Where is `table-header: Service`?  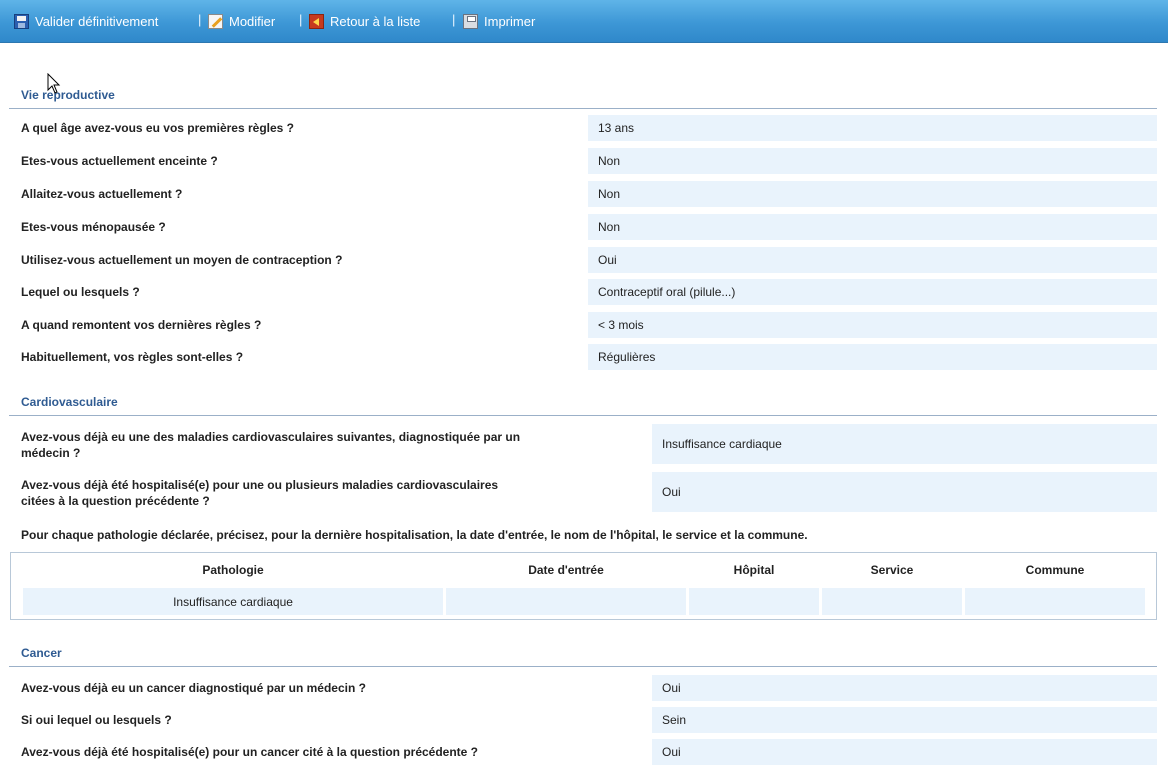
table-header: Service is located at coordinates (892, 570).